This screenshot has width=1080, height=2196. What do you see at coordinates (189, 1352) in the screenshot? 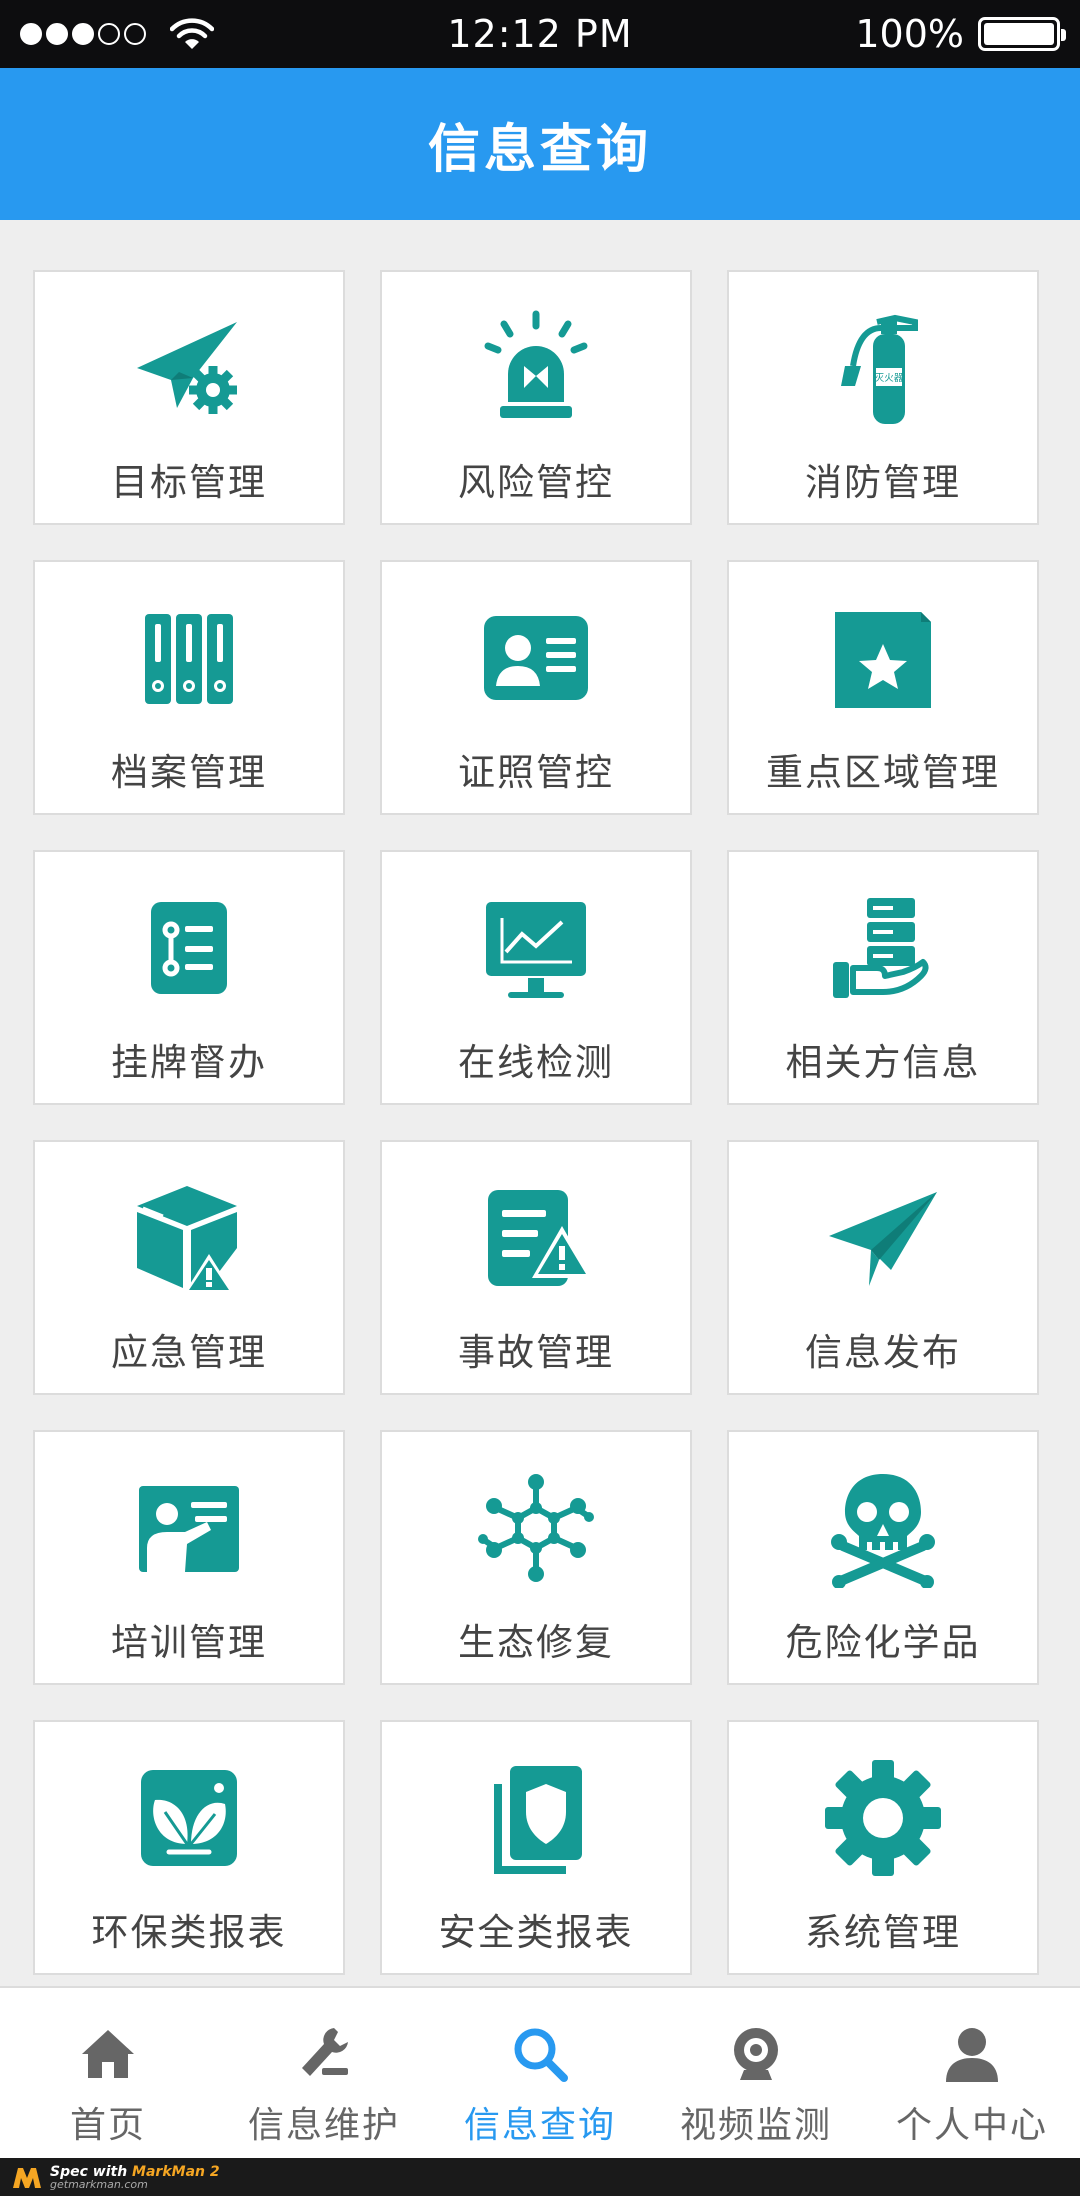
I see `tile-label: 应急管理` at bounding box center [189, 1352].